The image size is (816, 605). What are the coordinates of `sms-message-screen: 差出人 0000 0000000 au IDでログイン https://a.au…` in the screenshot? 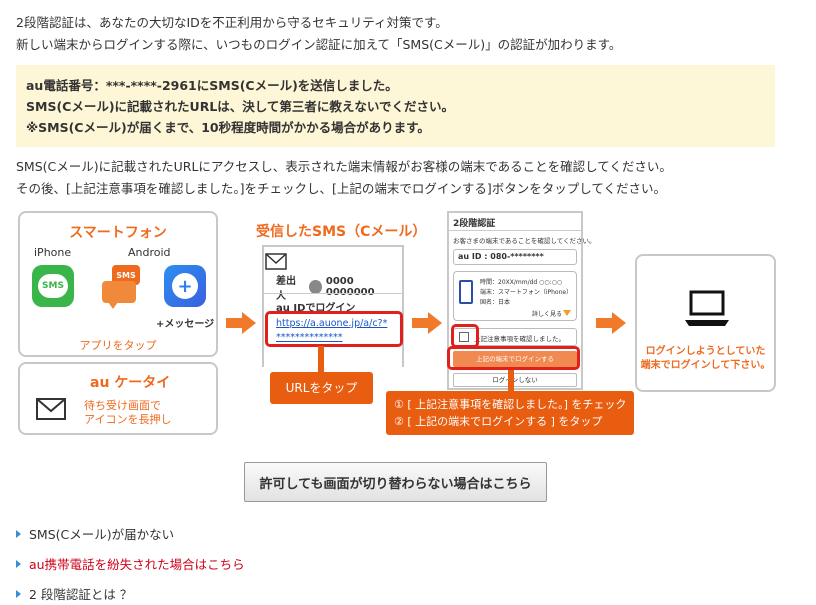 It's located at (333, 306).